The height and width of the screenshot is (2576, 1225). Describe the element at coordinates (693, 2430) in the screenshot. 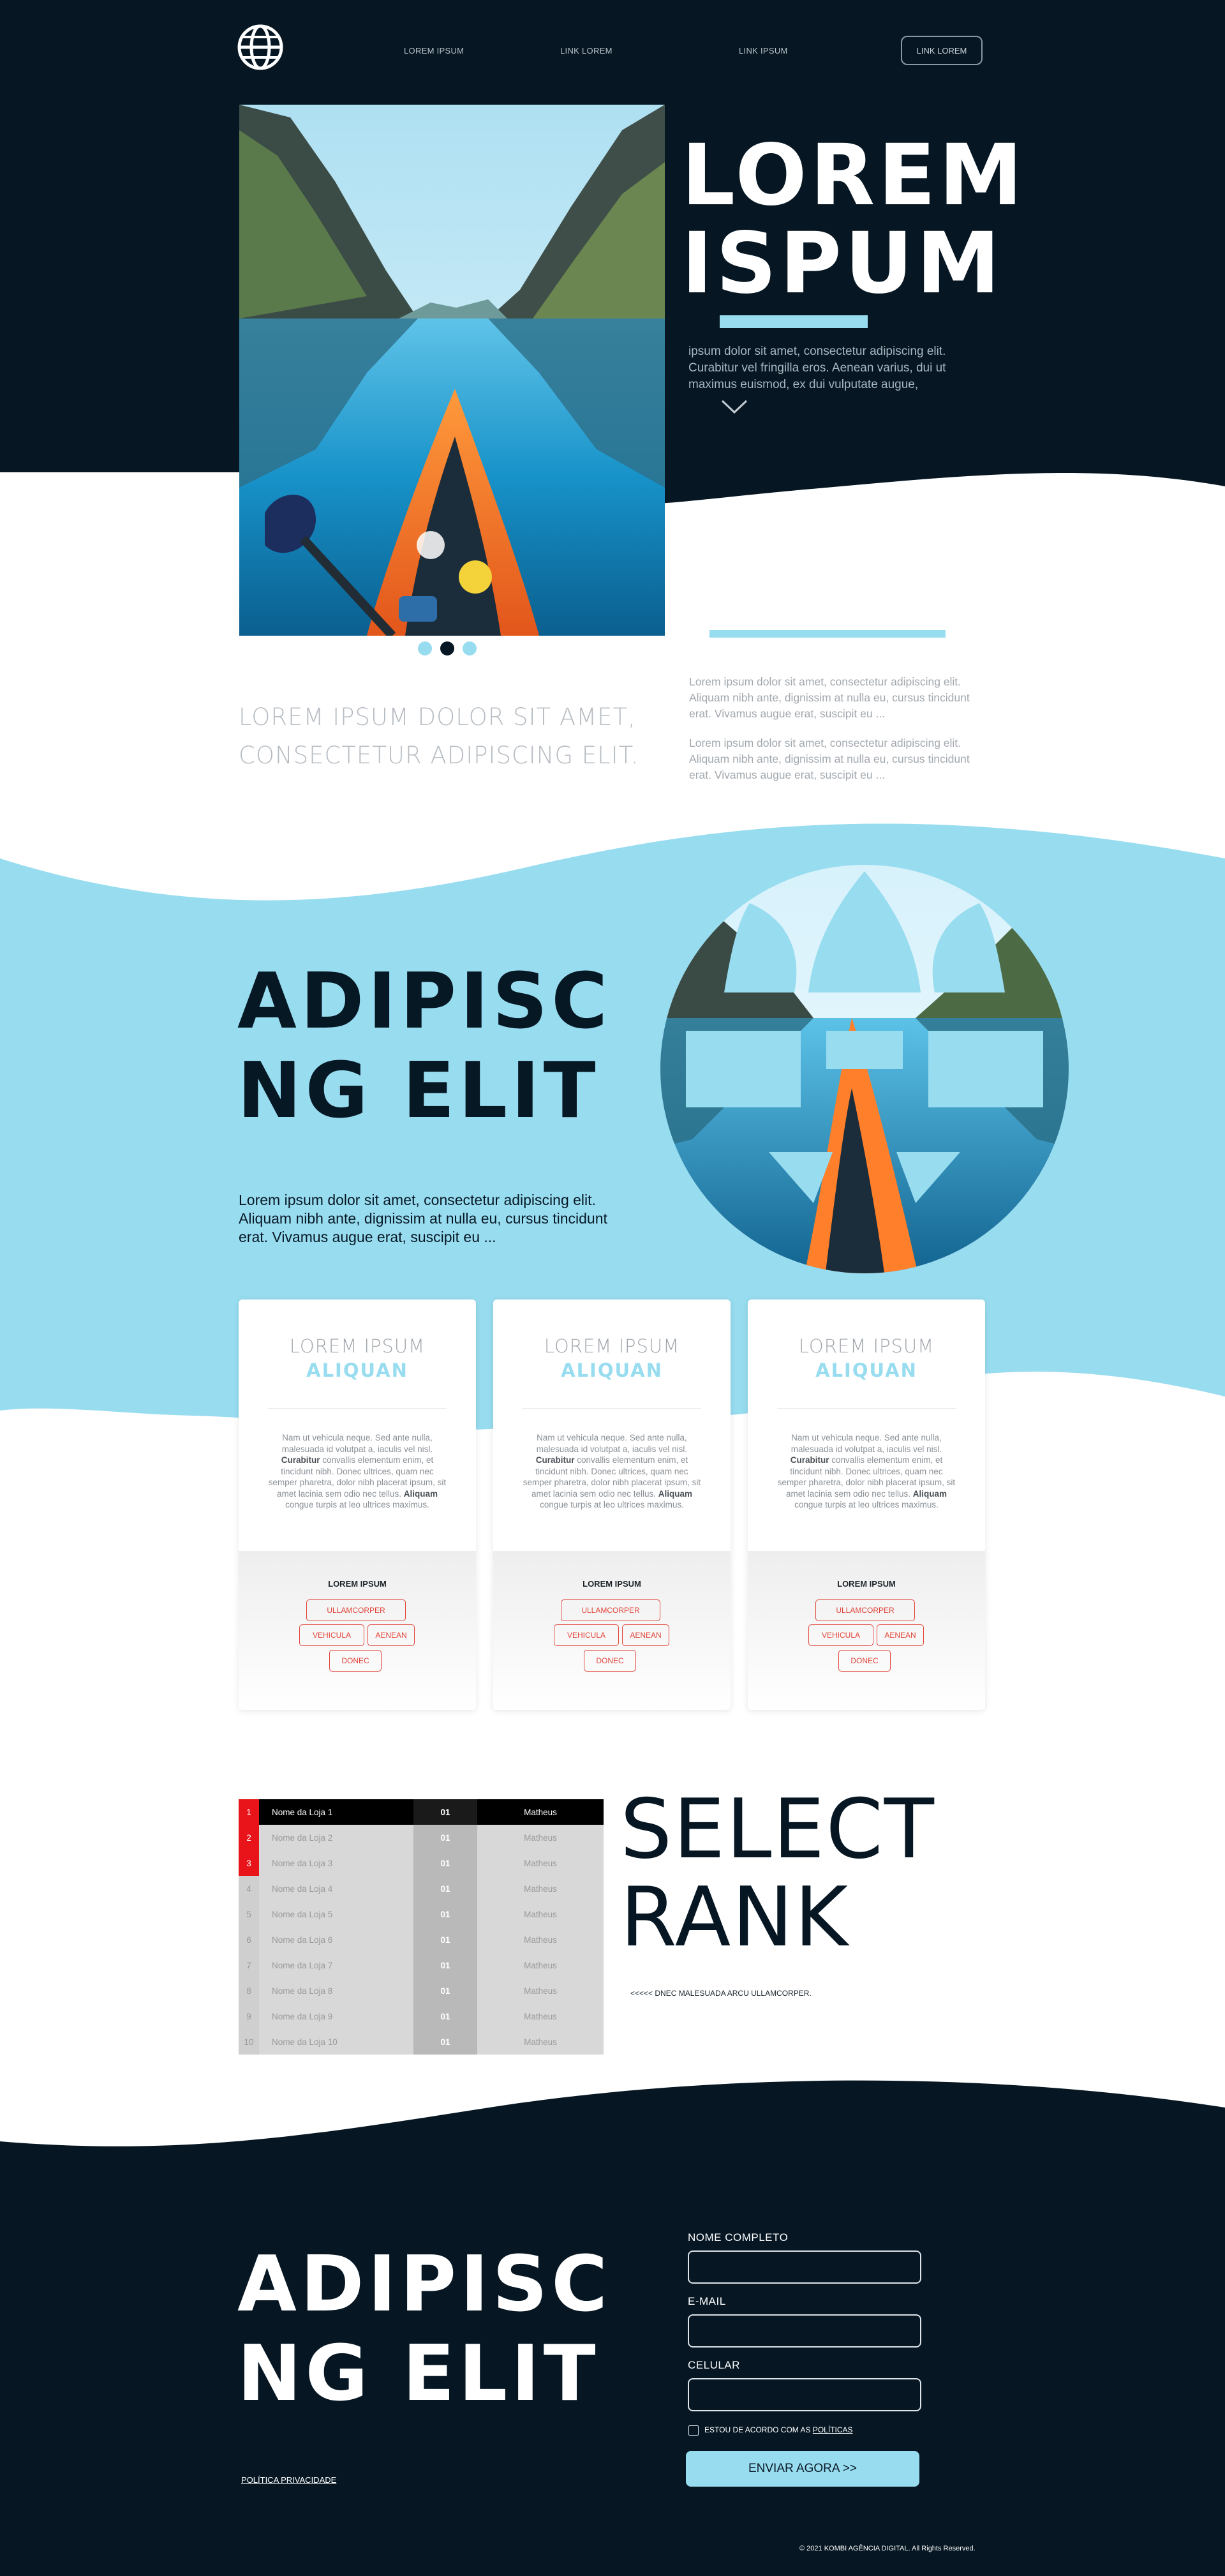

I see `consent-checkbox` at that location.